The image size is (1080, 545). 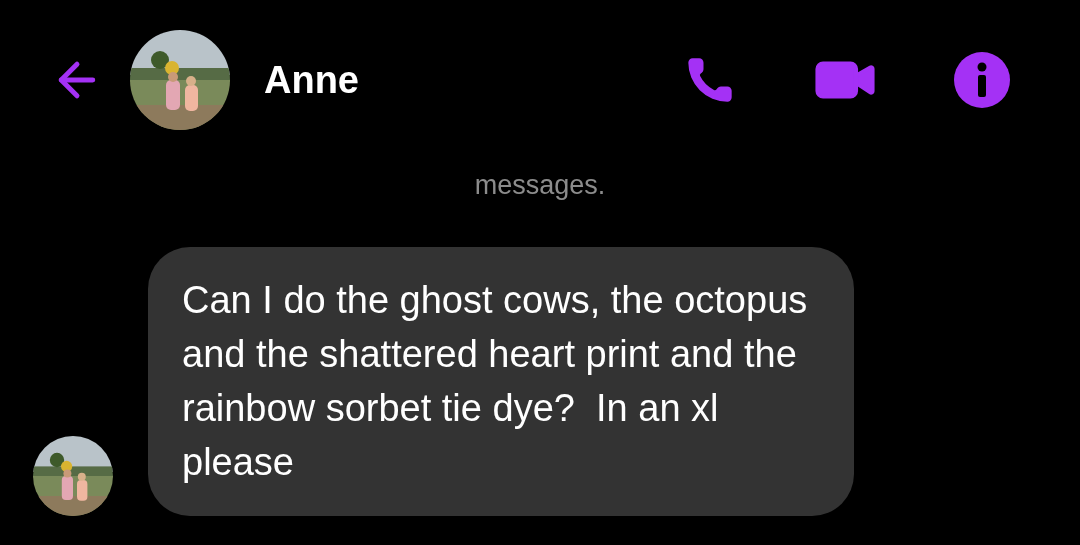 I want to click on privacy-notice: messages., so click(x=540, y=185).